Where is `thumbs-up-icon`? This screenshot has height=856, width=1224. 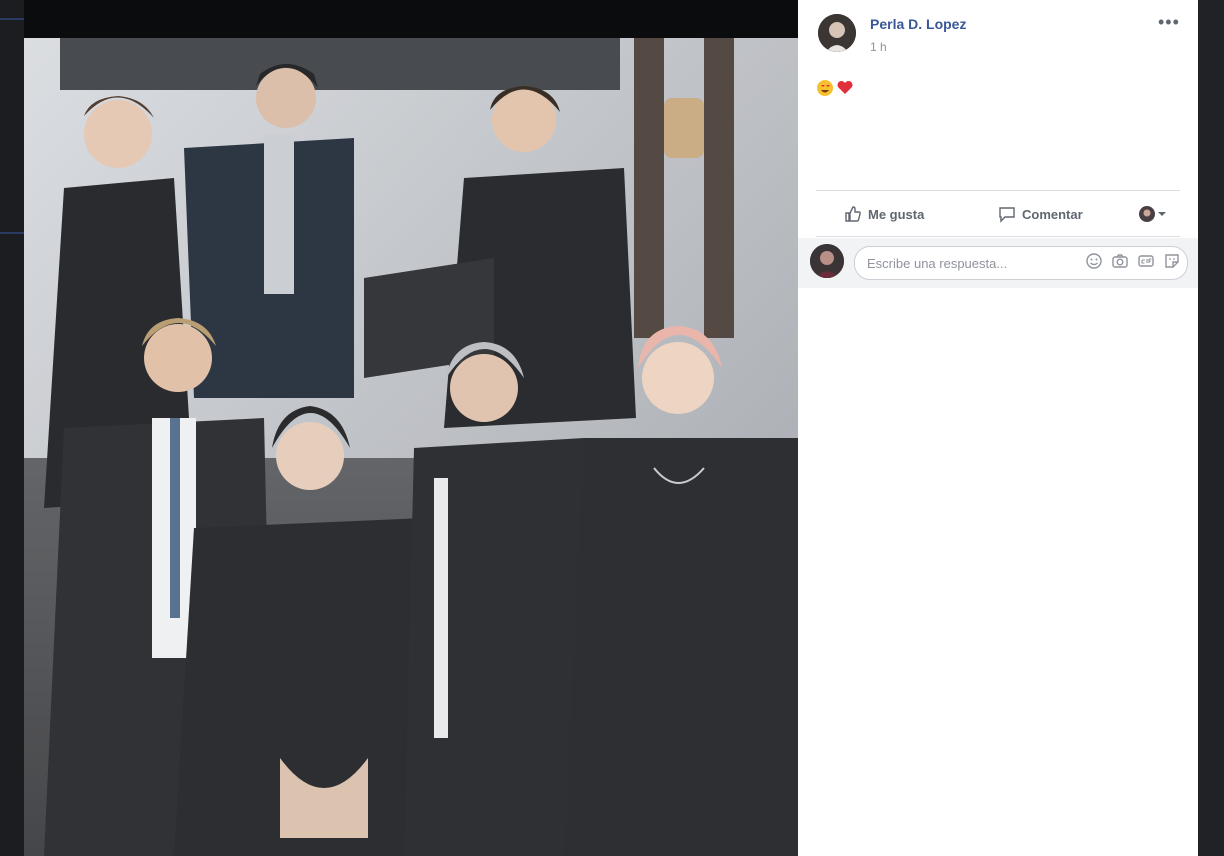 thumbs-up-icon is located at coordinates (853, 214).